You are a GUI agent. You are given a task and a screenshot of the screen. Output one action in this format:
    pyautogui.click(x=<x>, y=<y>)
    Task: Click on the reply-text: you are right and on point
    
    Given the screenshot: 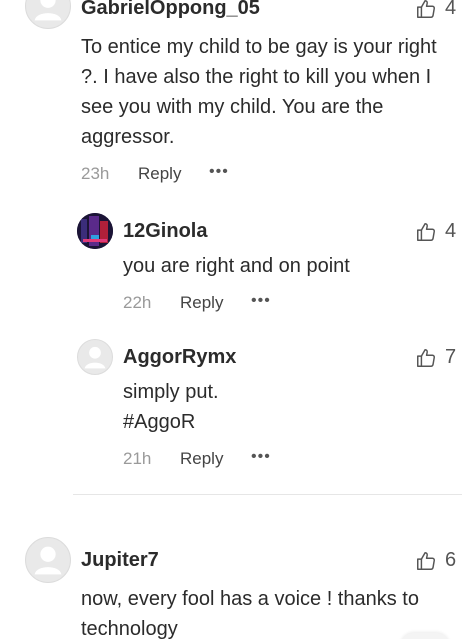 What is the action you would take?
    pyautogui.click(x=236, y=266)
    